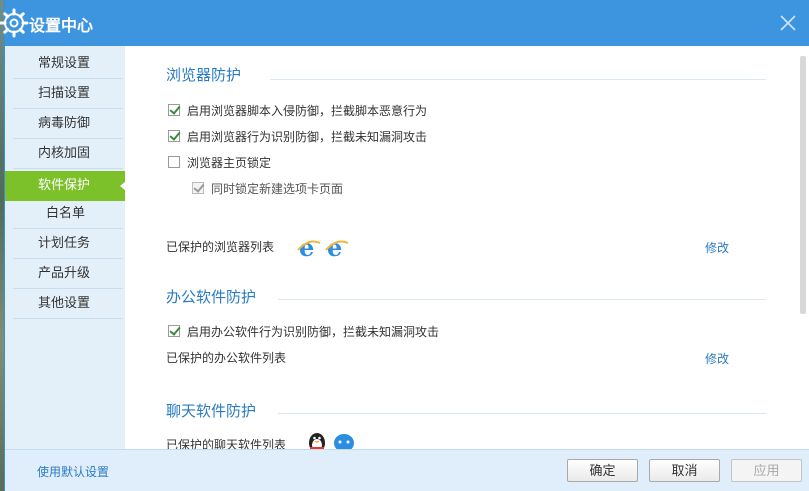 The image size is (809, 491). What do you see at coordinates (204, 75) in the screenshot?
I see `section-title-browser: 浏览器防护` at bounding box center [204, 75].